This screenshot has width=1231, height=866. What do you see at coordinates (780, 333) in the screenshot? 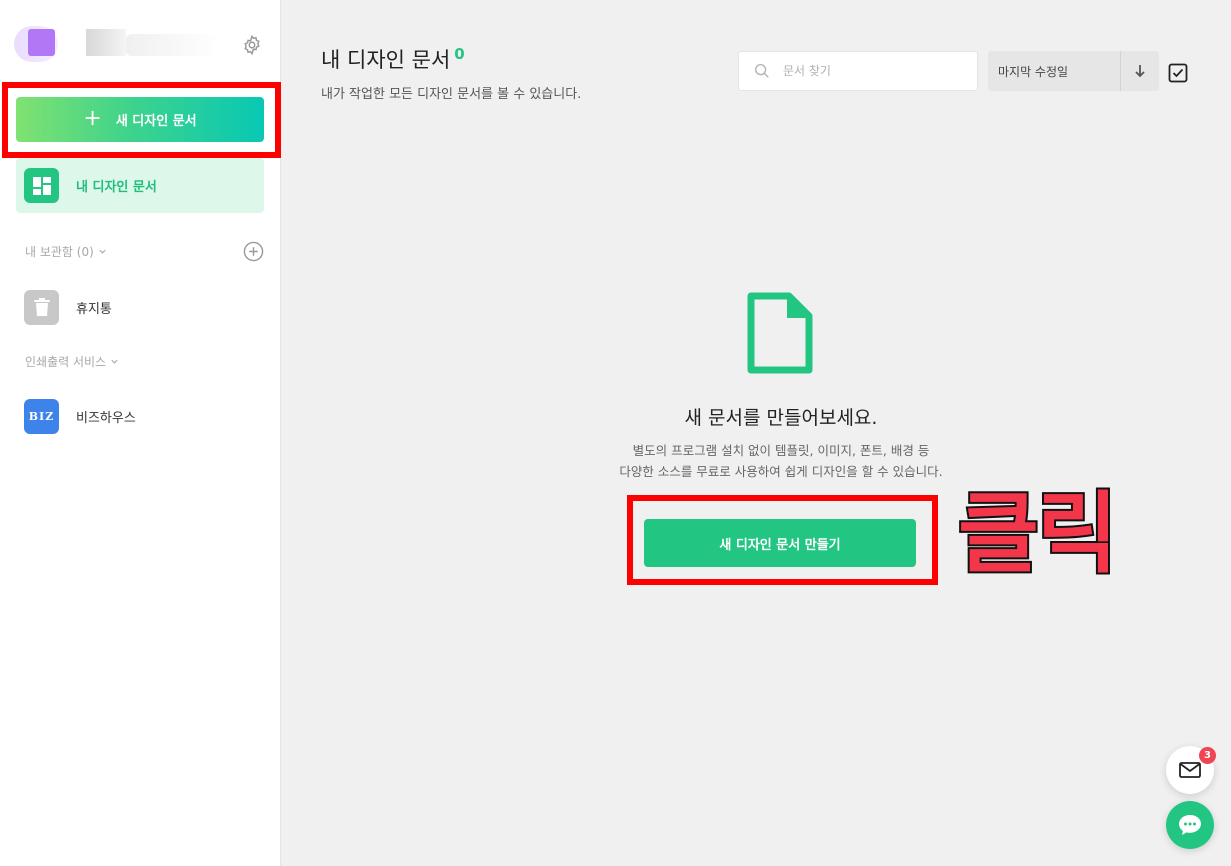
I see `document-icon` at bounding box center [780, 333].